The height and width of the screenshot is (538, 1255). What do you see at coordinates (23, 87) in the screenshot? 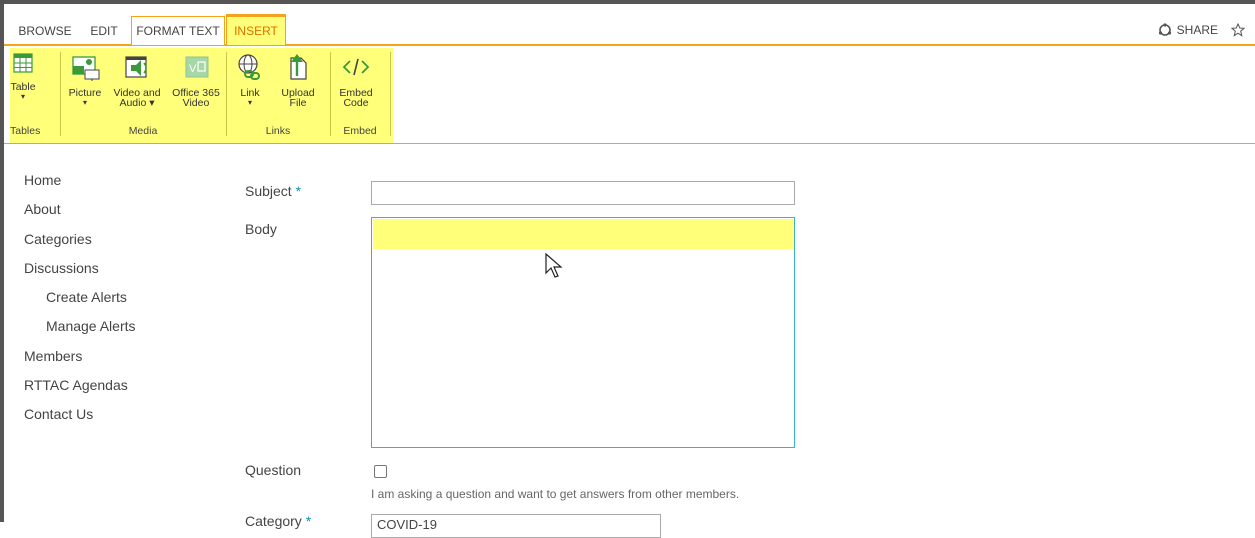
I see `table-label: Table` at bounding box center [23, 87].